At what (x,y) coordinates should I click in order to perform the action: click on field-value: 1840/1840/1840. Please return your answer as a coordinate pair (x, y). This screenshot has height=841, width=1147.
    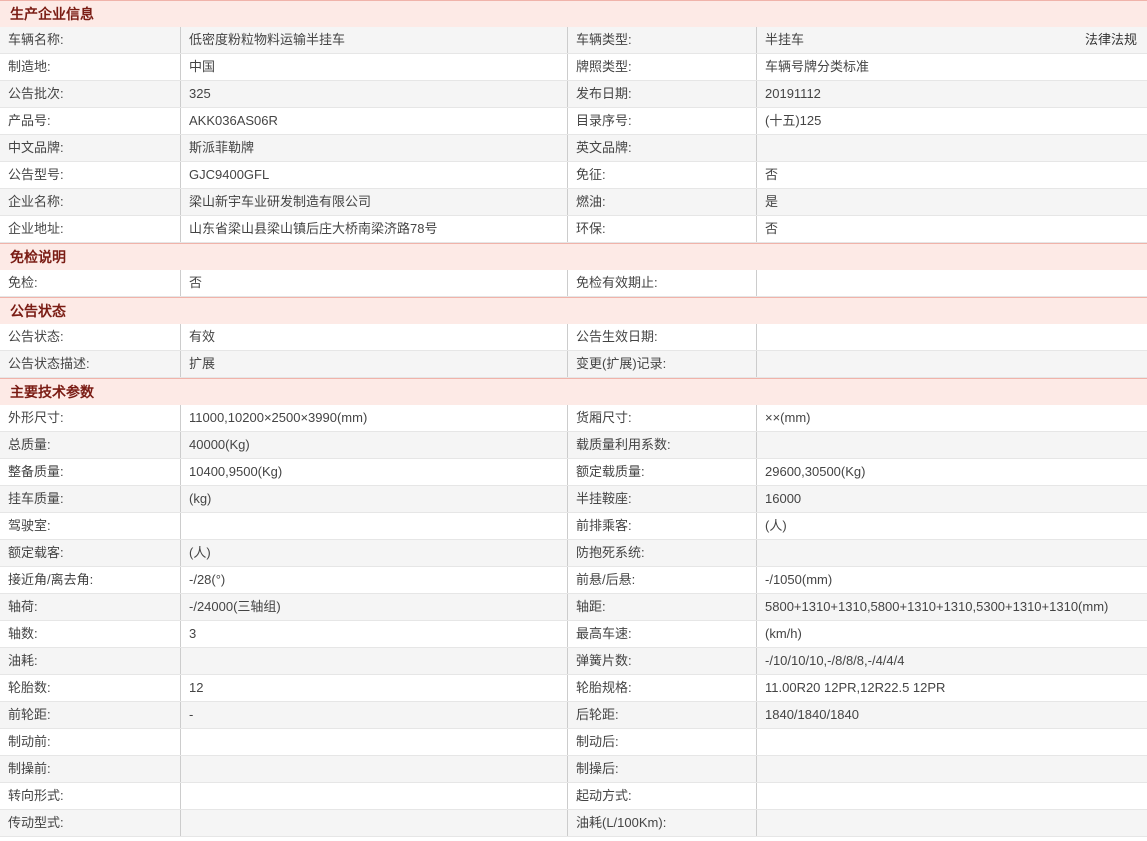
    Looking at the image, I should click on (812, 714).